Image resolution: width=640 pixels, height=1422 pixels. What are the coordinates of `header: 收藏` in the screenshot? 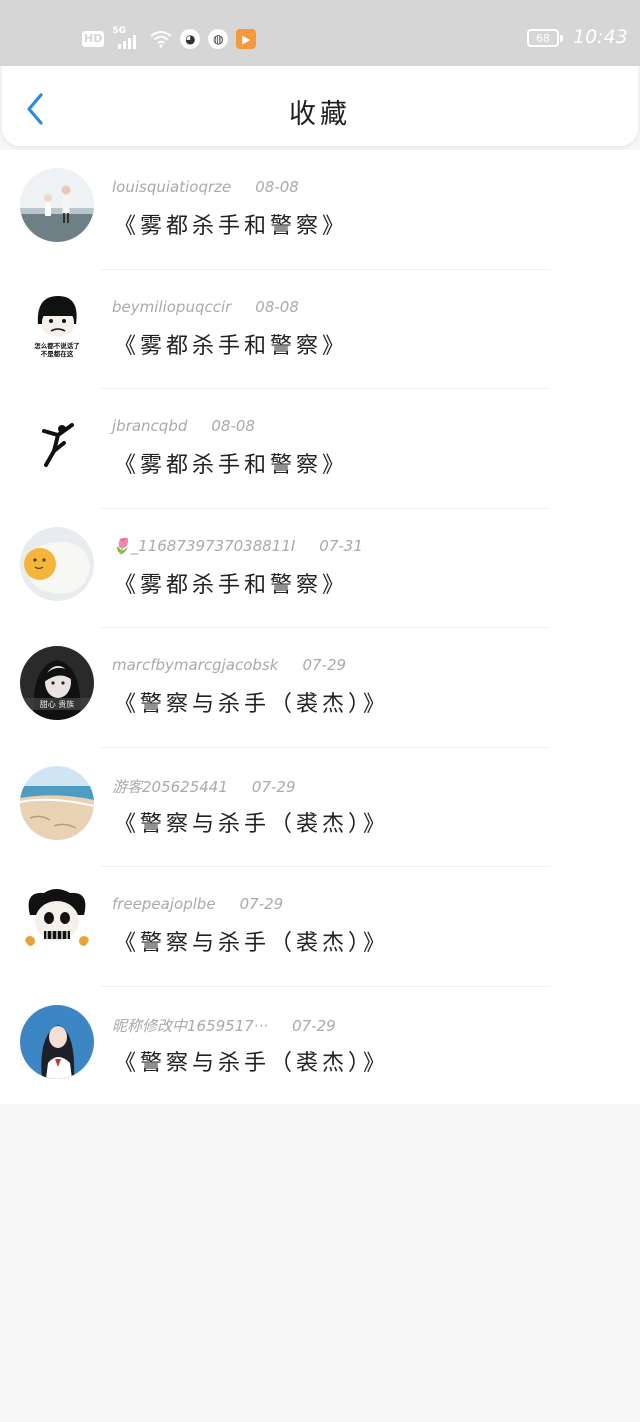 It's located at (320, 106).